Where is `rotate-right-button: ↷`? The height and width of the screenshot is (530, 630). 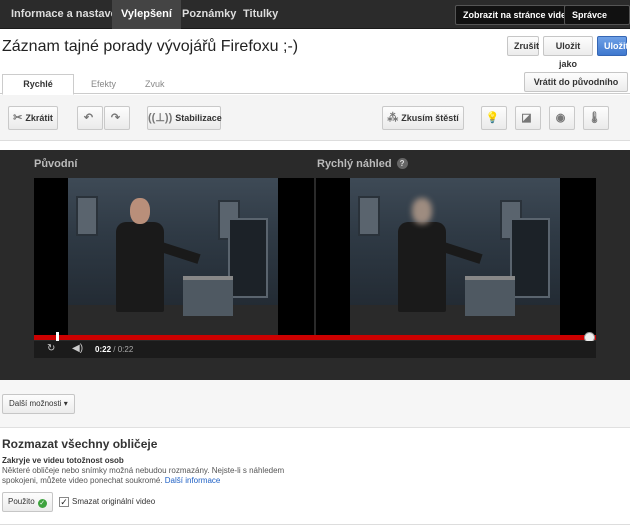 rotate-right-button: ↷ is located at coordinates (117, 118).